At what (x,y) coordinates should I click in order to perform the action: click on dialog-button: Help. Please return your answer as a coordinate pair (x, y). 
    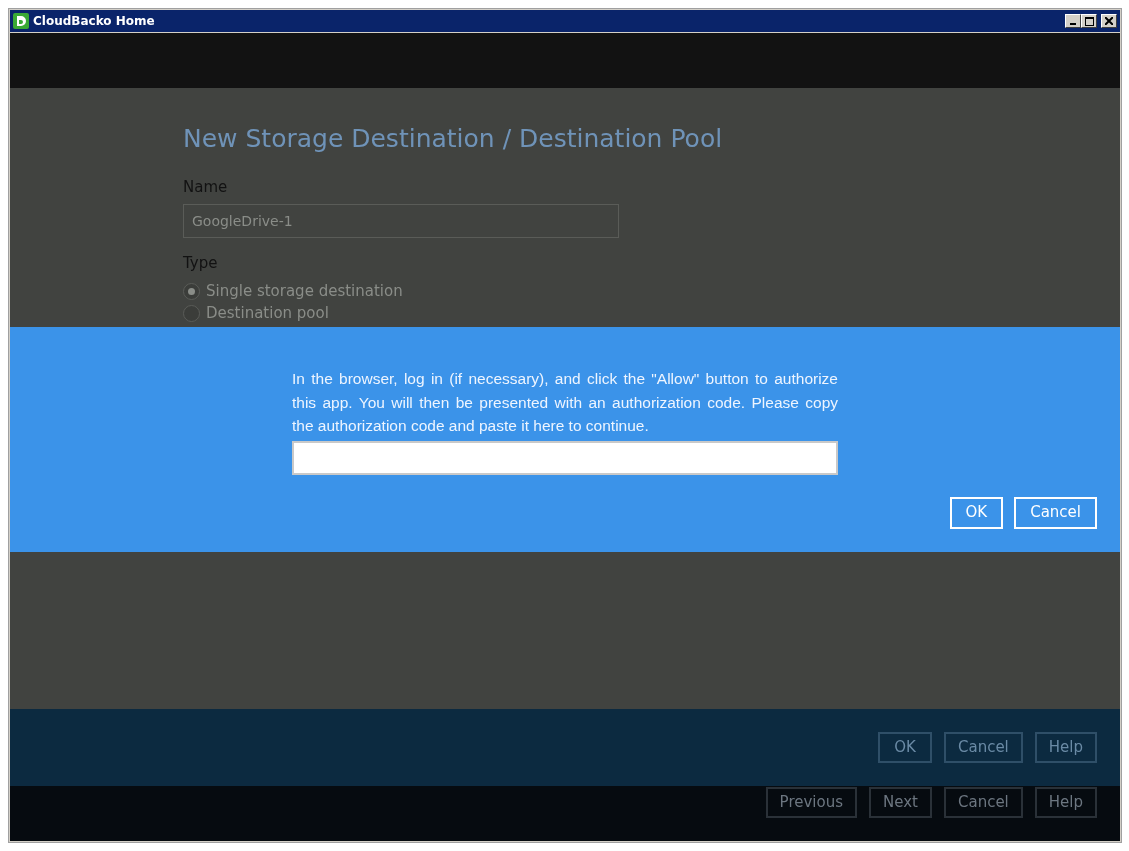
    Looking at the image, I should click on (1065, 747).